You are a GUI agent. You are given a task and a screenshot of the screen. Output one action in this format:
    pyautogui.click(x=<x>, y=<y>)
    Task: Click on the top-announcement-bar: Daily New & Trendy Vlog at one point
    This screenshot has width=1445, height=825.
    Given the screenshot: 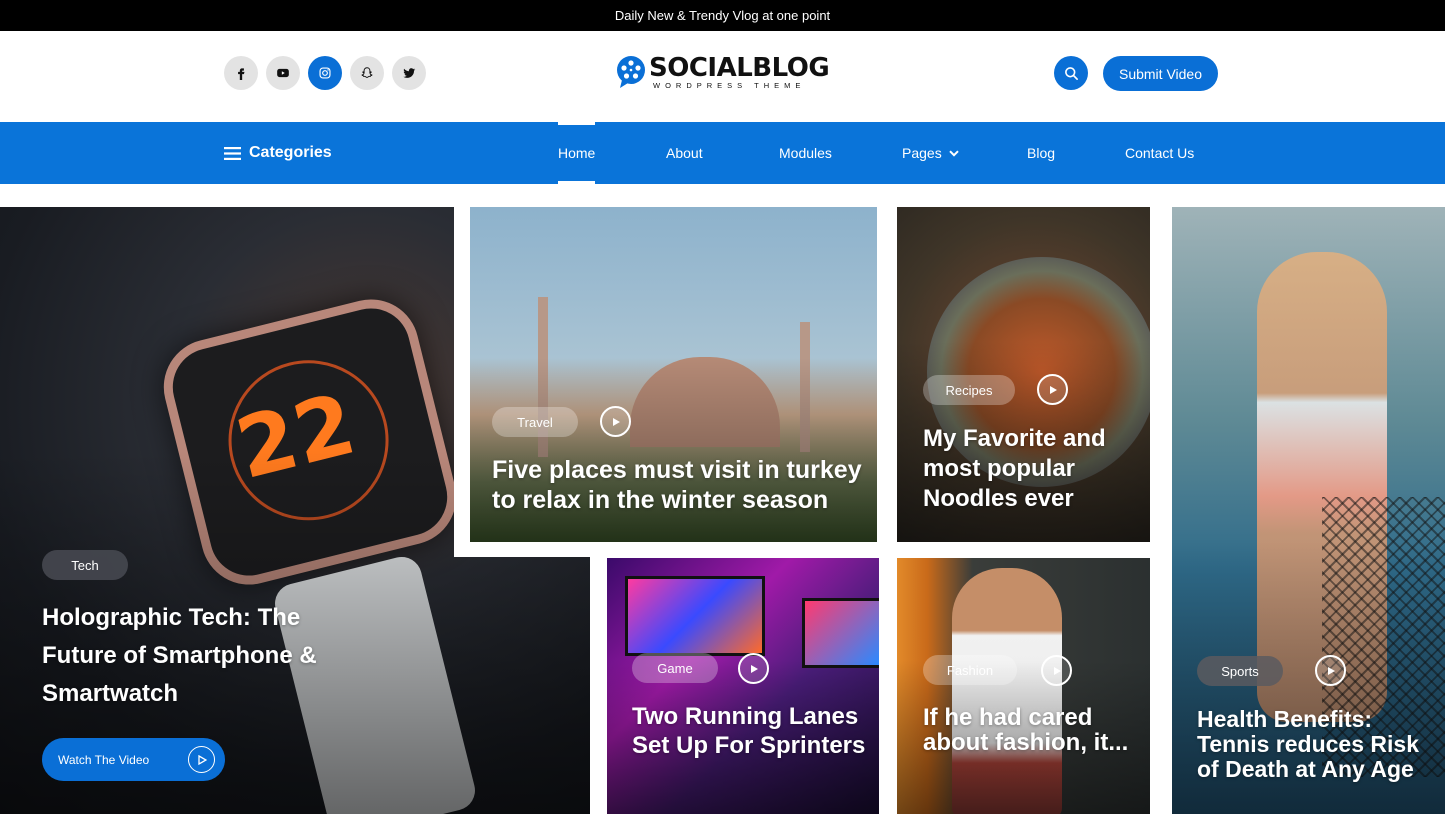 What is the action you would take?
    pyautogui.click(x=722, y=15)
    